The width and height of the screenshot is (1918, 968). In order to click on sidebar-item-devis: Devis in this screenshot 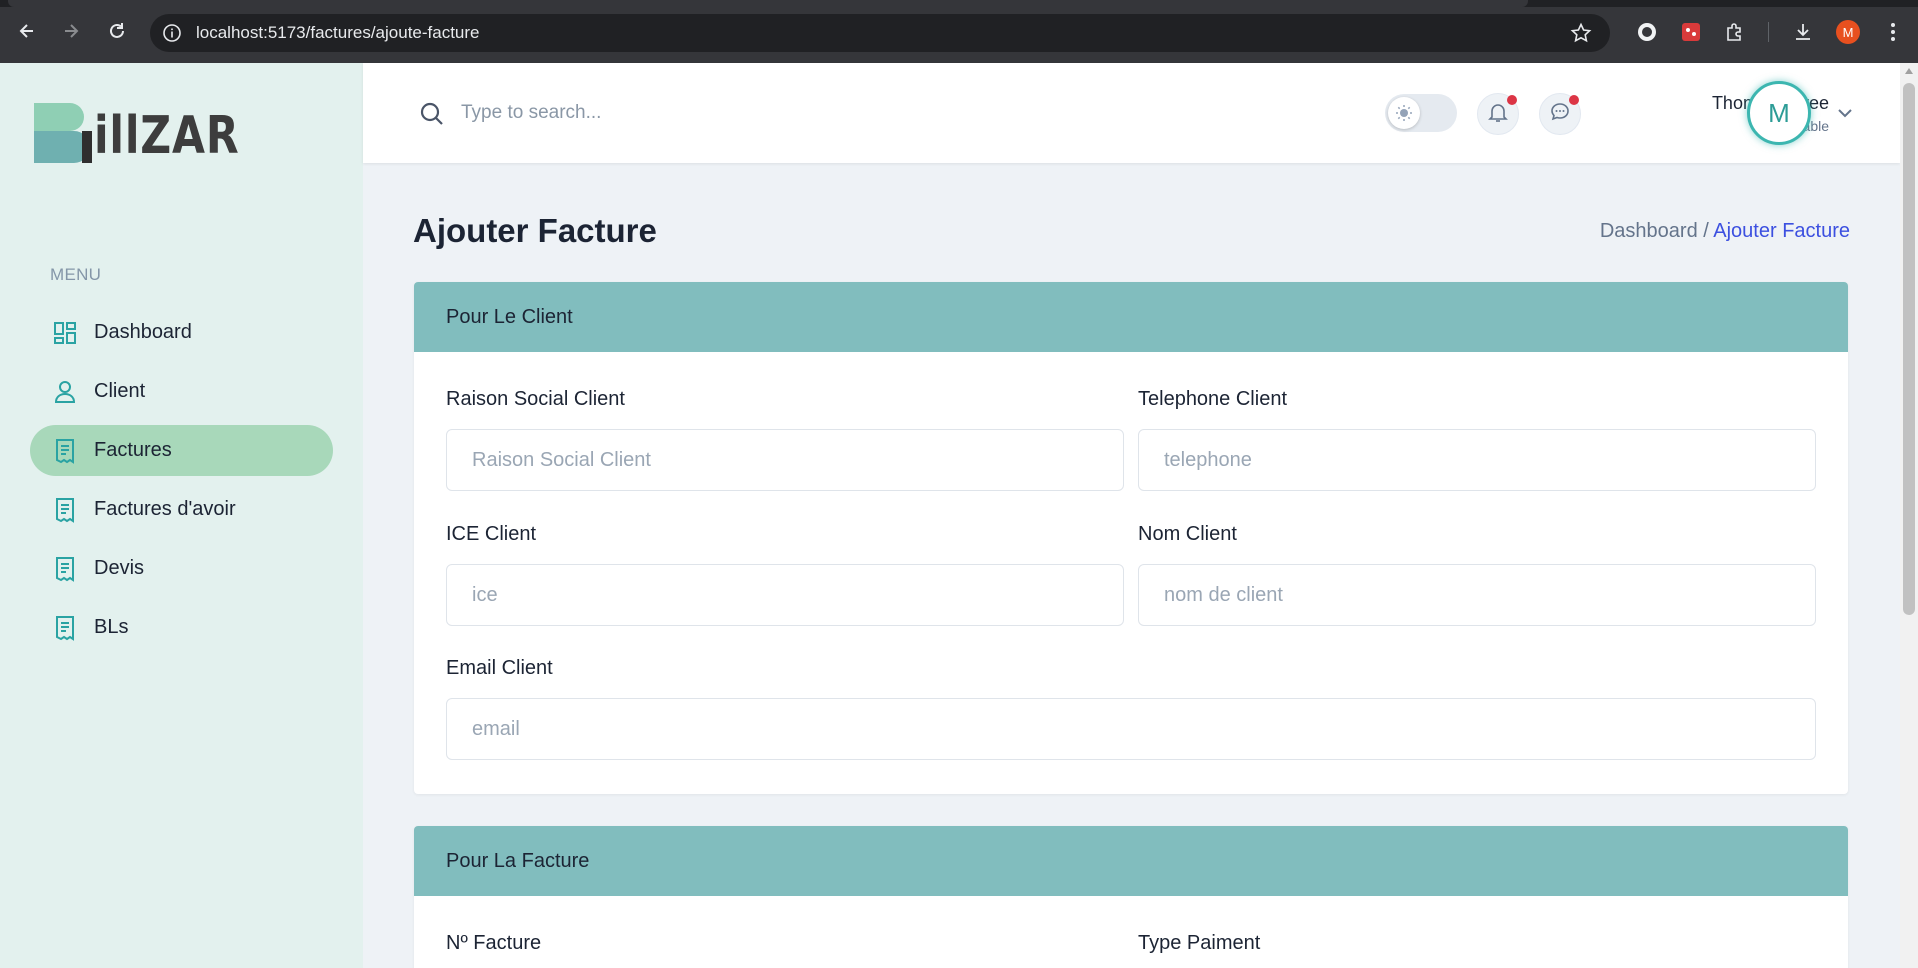, I will do `click(181, 568)`.